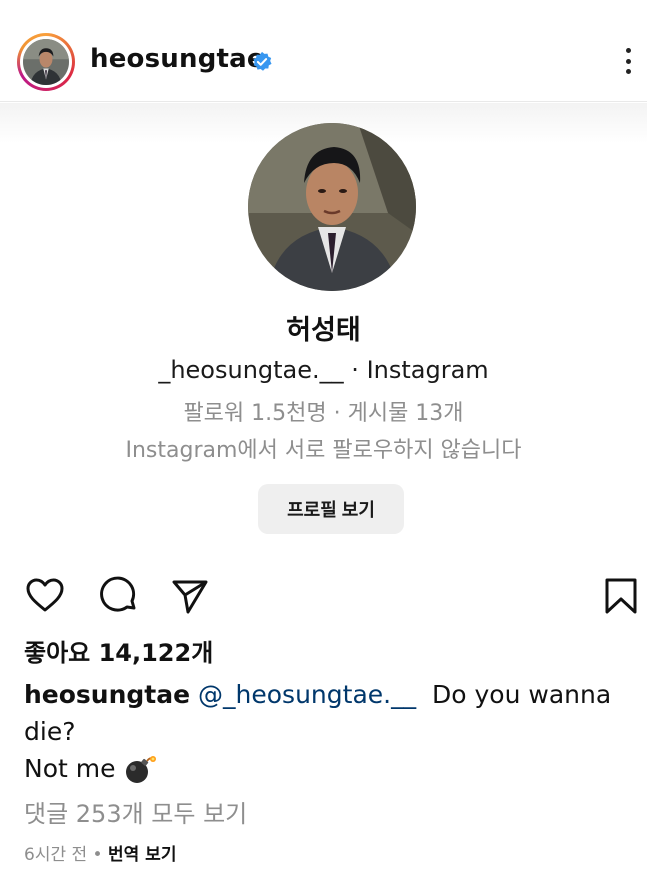  I want to click on caption-text-2: Not me, so click(70, 768).